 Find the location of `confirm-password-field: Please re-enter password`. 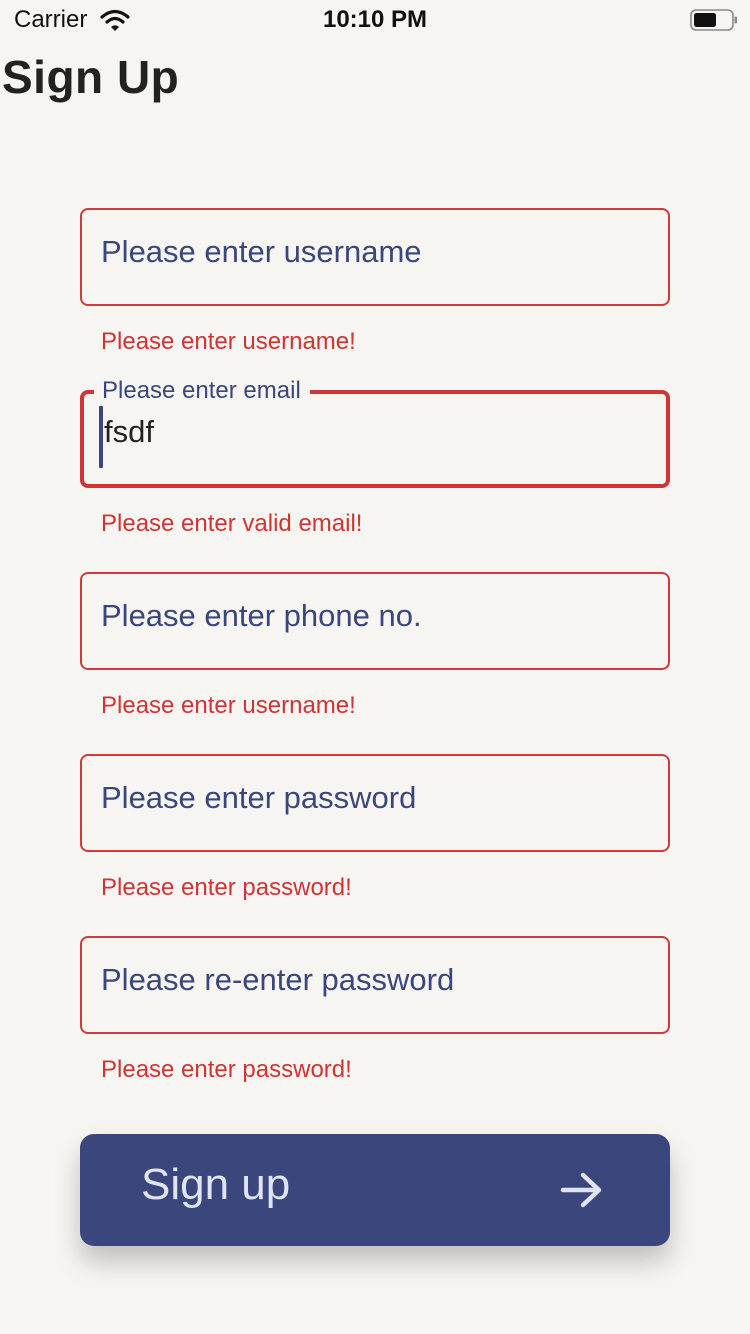

confirm-password-field: Please re-enter password is located at coordinates (375, 985).